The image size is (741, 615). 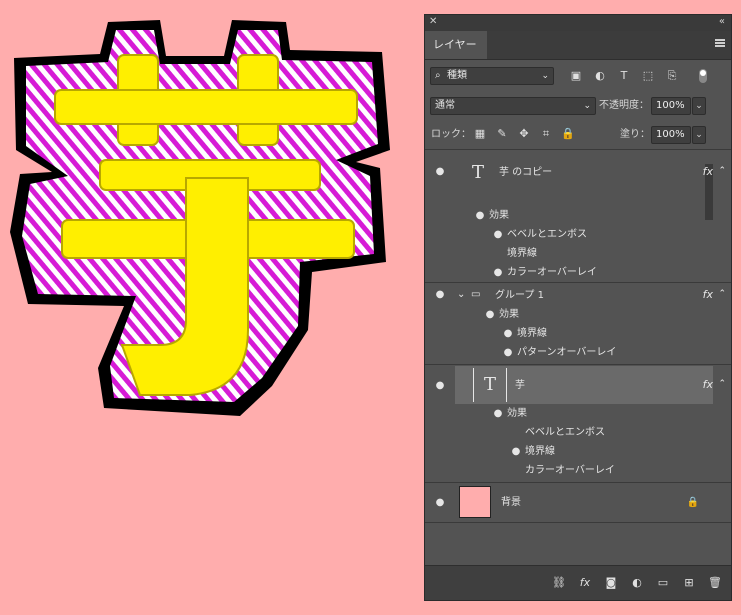 What do you see at coordinates (722, 21) in the screenshot?
I see `collapse-panel-icon: «` at bounding box center [722, 21].